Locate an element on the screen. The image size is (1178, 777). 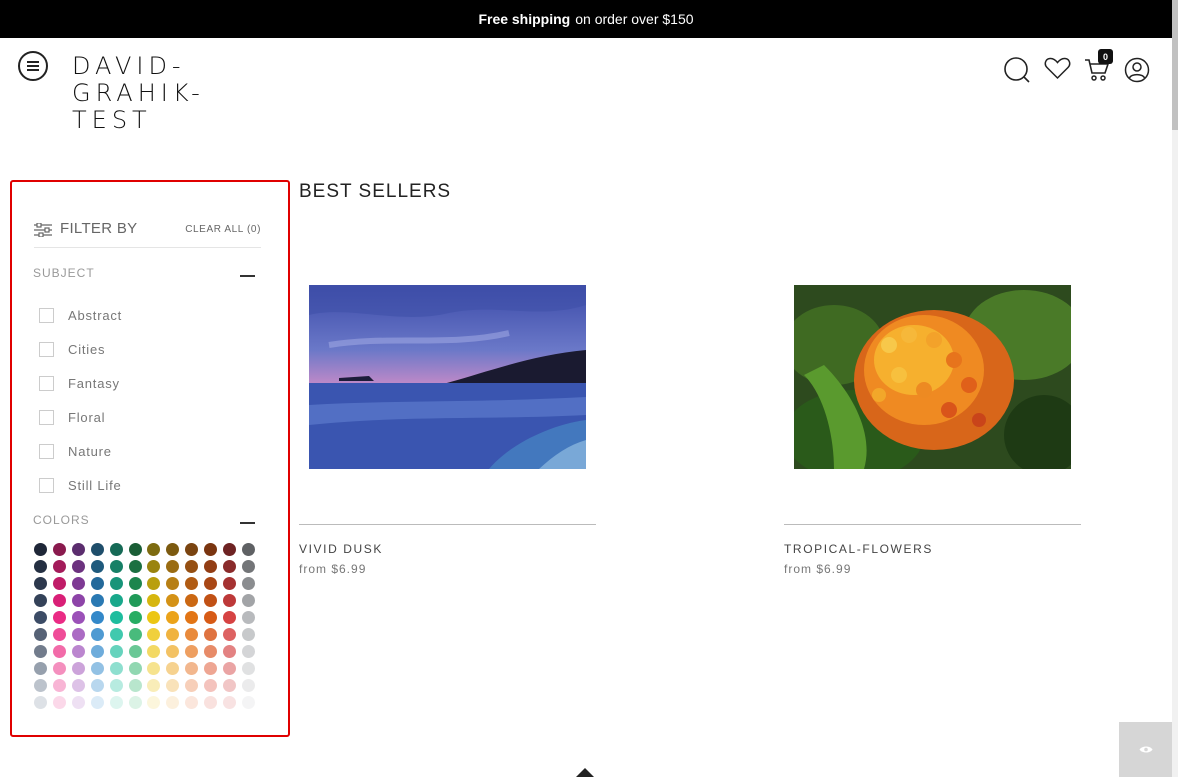
site-logo: DAVID- GRAHIK- TEST is located at coordinates (152, 93).